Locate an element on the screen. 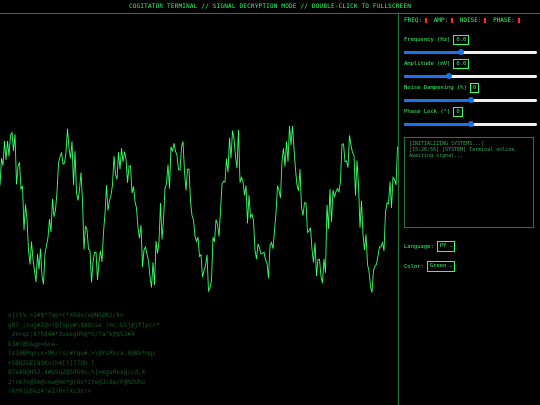 This screenshot has width=540, height=405. amplitude-slider is located at coordinates (470, 76).